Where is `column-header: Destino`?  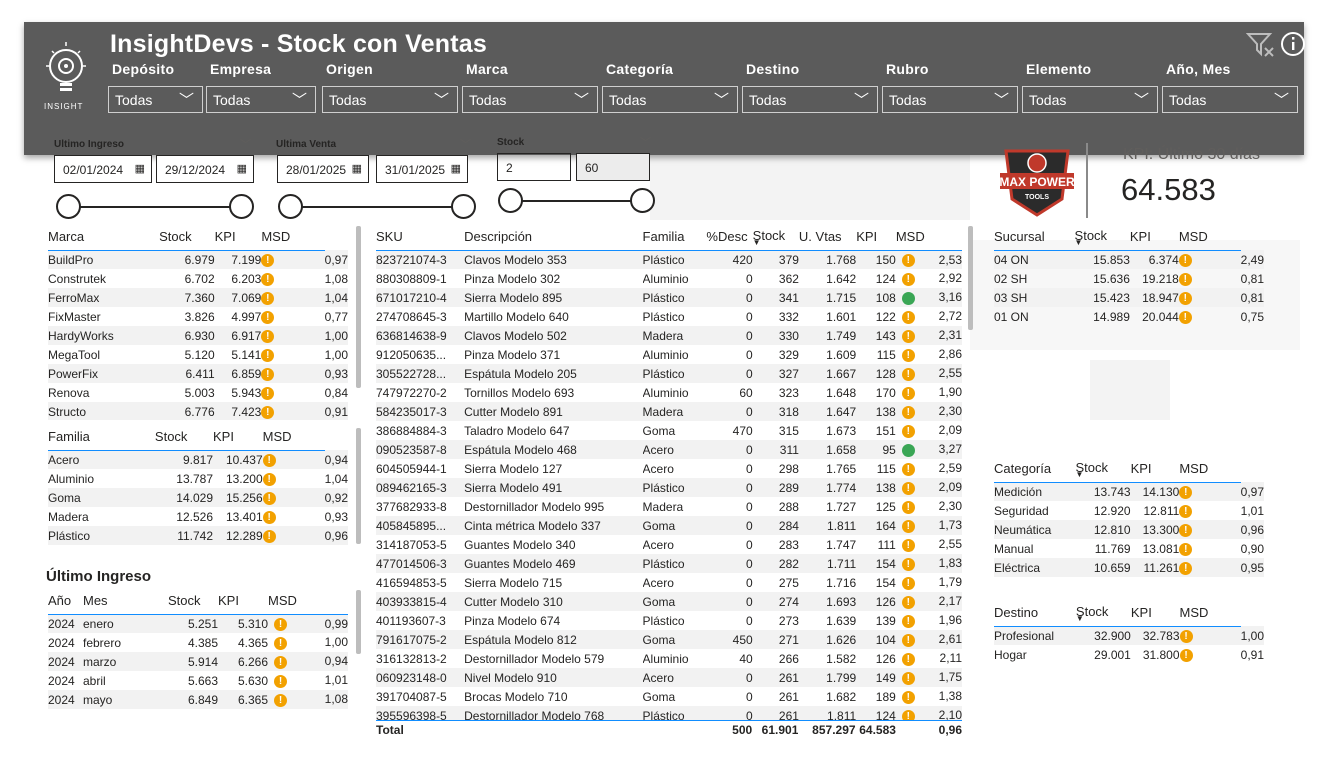 column-header: Destino is located at coordinates (1035, 613).